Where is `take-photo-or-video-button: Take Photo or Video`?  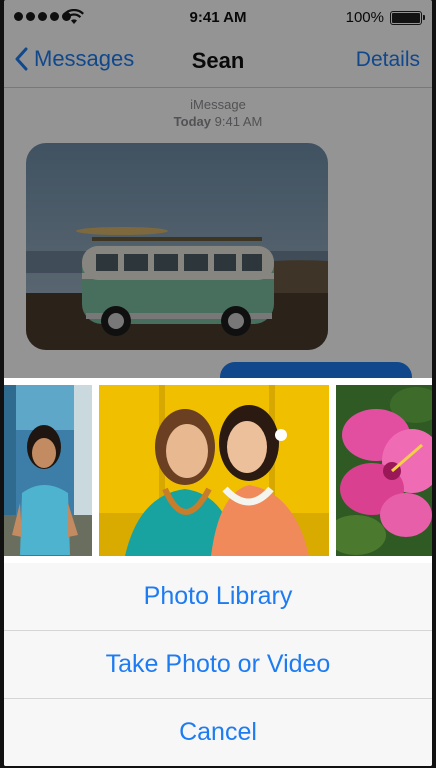 take-photo-or-video-button: Take Photo or Video is located at coordinates (218, 664).